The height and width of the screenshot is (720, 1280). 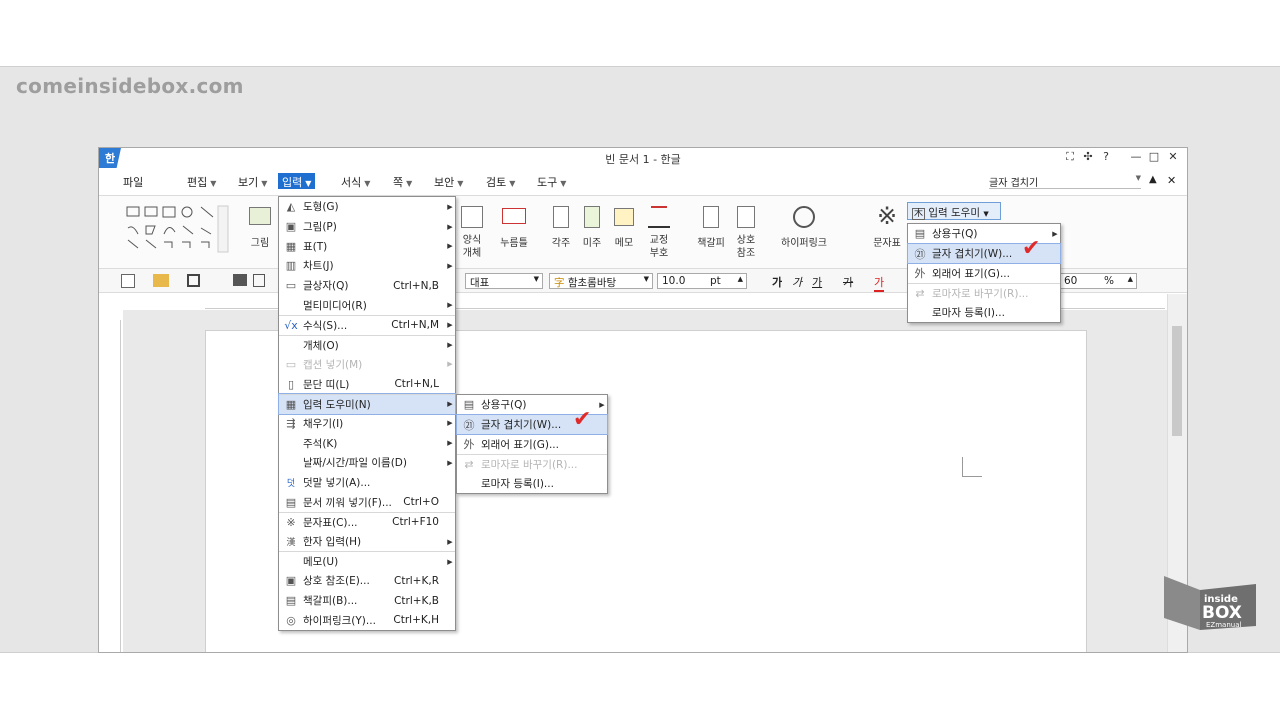 What do you see at coordinates (592, 217) in the screenshot?
I see `endnote-icon` at bounding box center [592, 217].